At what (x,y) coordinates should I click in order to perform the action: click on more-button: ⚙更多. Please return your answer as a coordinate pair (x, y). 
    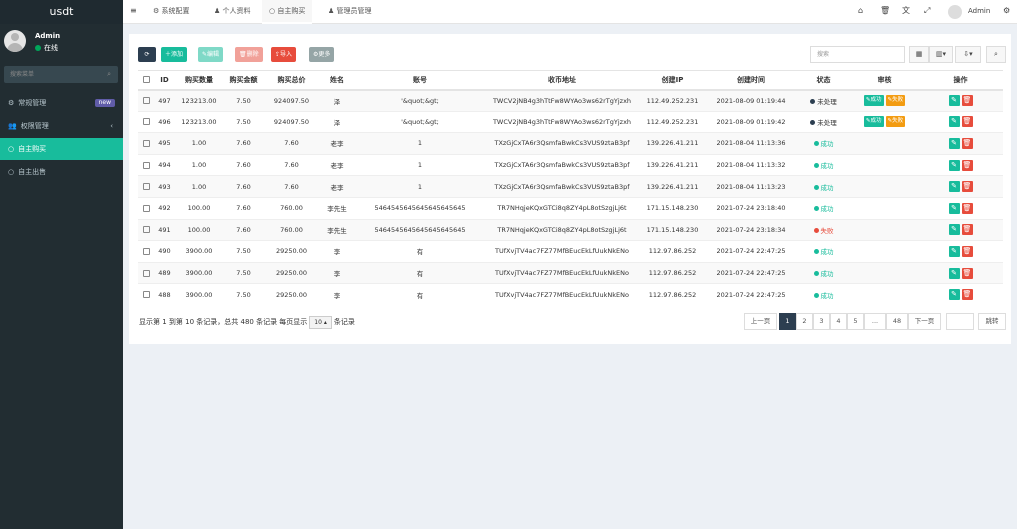
    Looking at the image, I should click on (322, 54).